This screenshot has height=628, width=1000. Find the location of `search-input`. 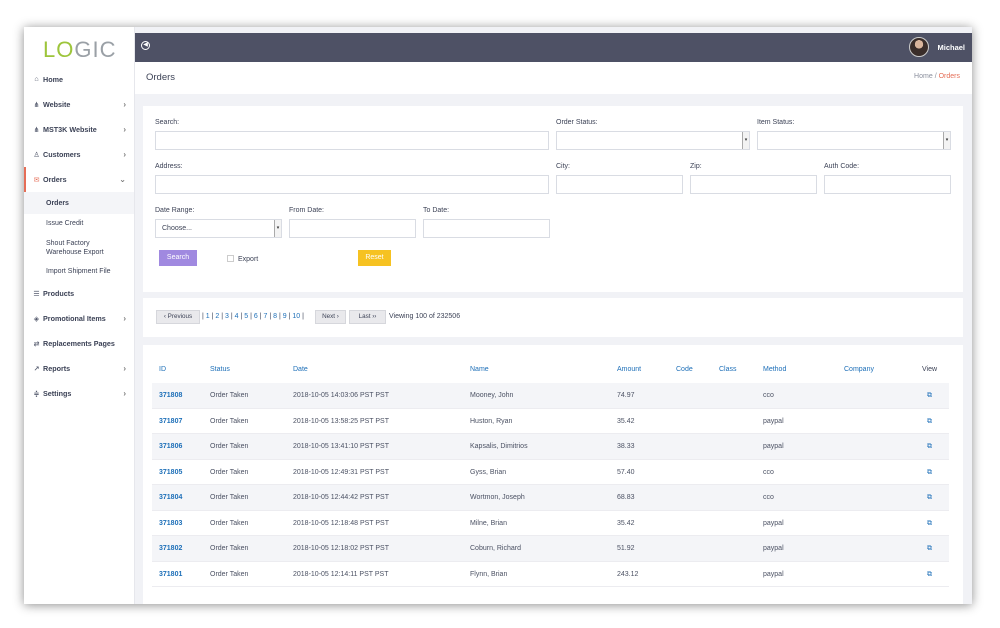

search-input is located at coordinates (352, 140).